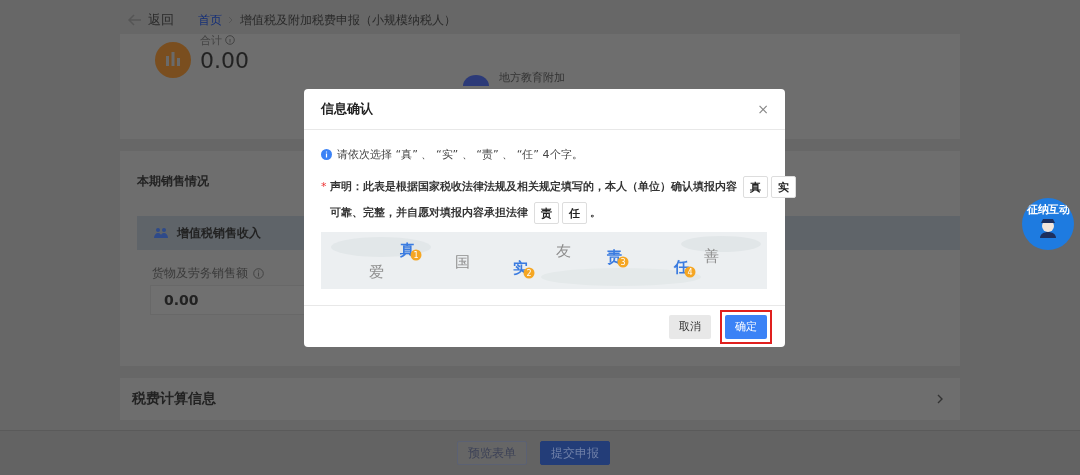 Image resolution: width=1080 pixels, height=475 pixels. What do you see at coordinates (1048, 209) in the screenshot?
I see `mascot-label: 征纳互动` at bounding box center [1048, 209].